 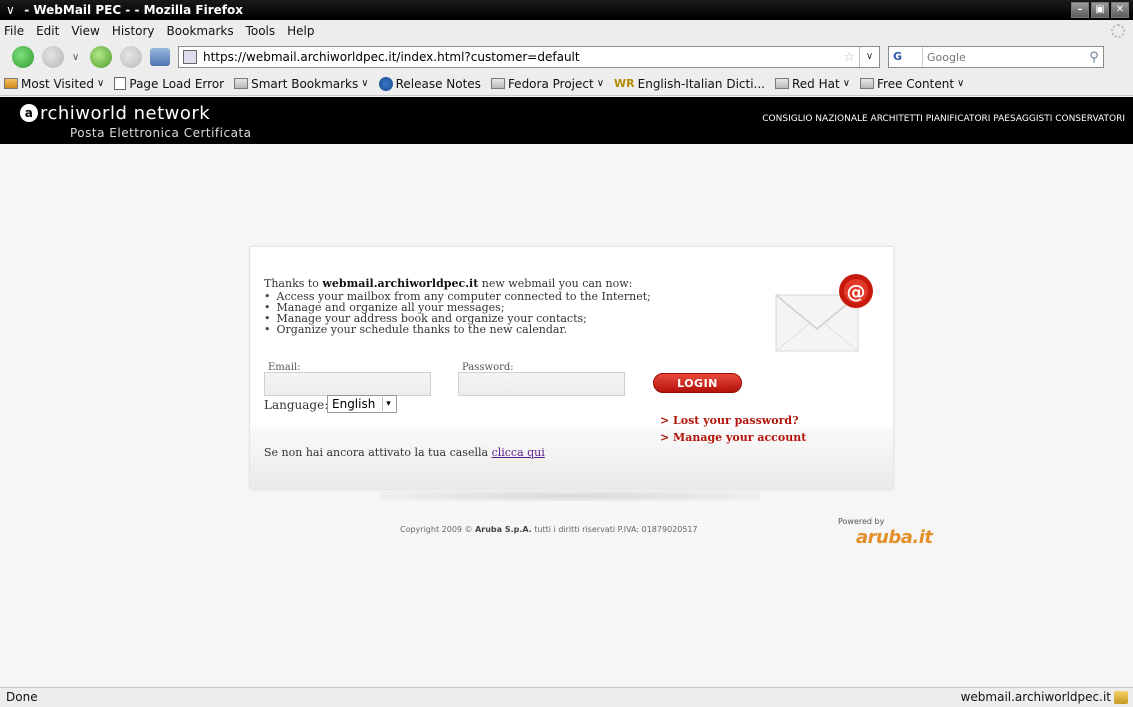 I want to click on menu-history: History, so click(x=133, y=31).